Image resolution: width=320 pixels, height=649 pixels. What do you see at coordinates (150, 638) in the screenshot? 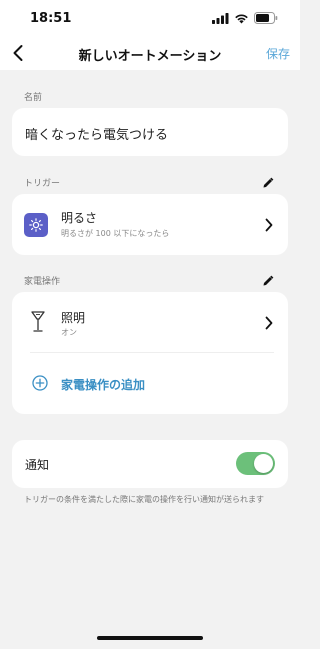
I see `home-indicator` at bounding box center [150, 638].